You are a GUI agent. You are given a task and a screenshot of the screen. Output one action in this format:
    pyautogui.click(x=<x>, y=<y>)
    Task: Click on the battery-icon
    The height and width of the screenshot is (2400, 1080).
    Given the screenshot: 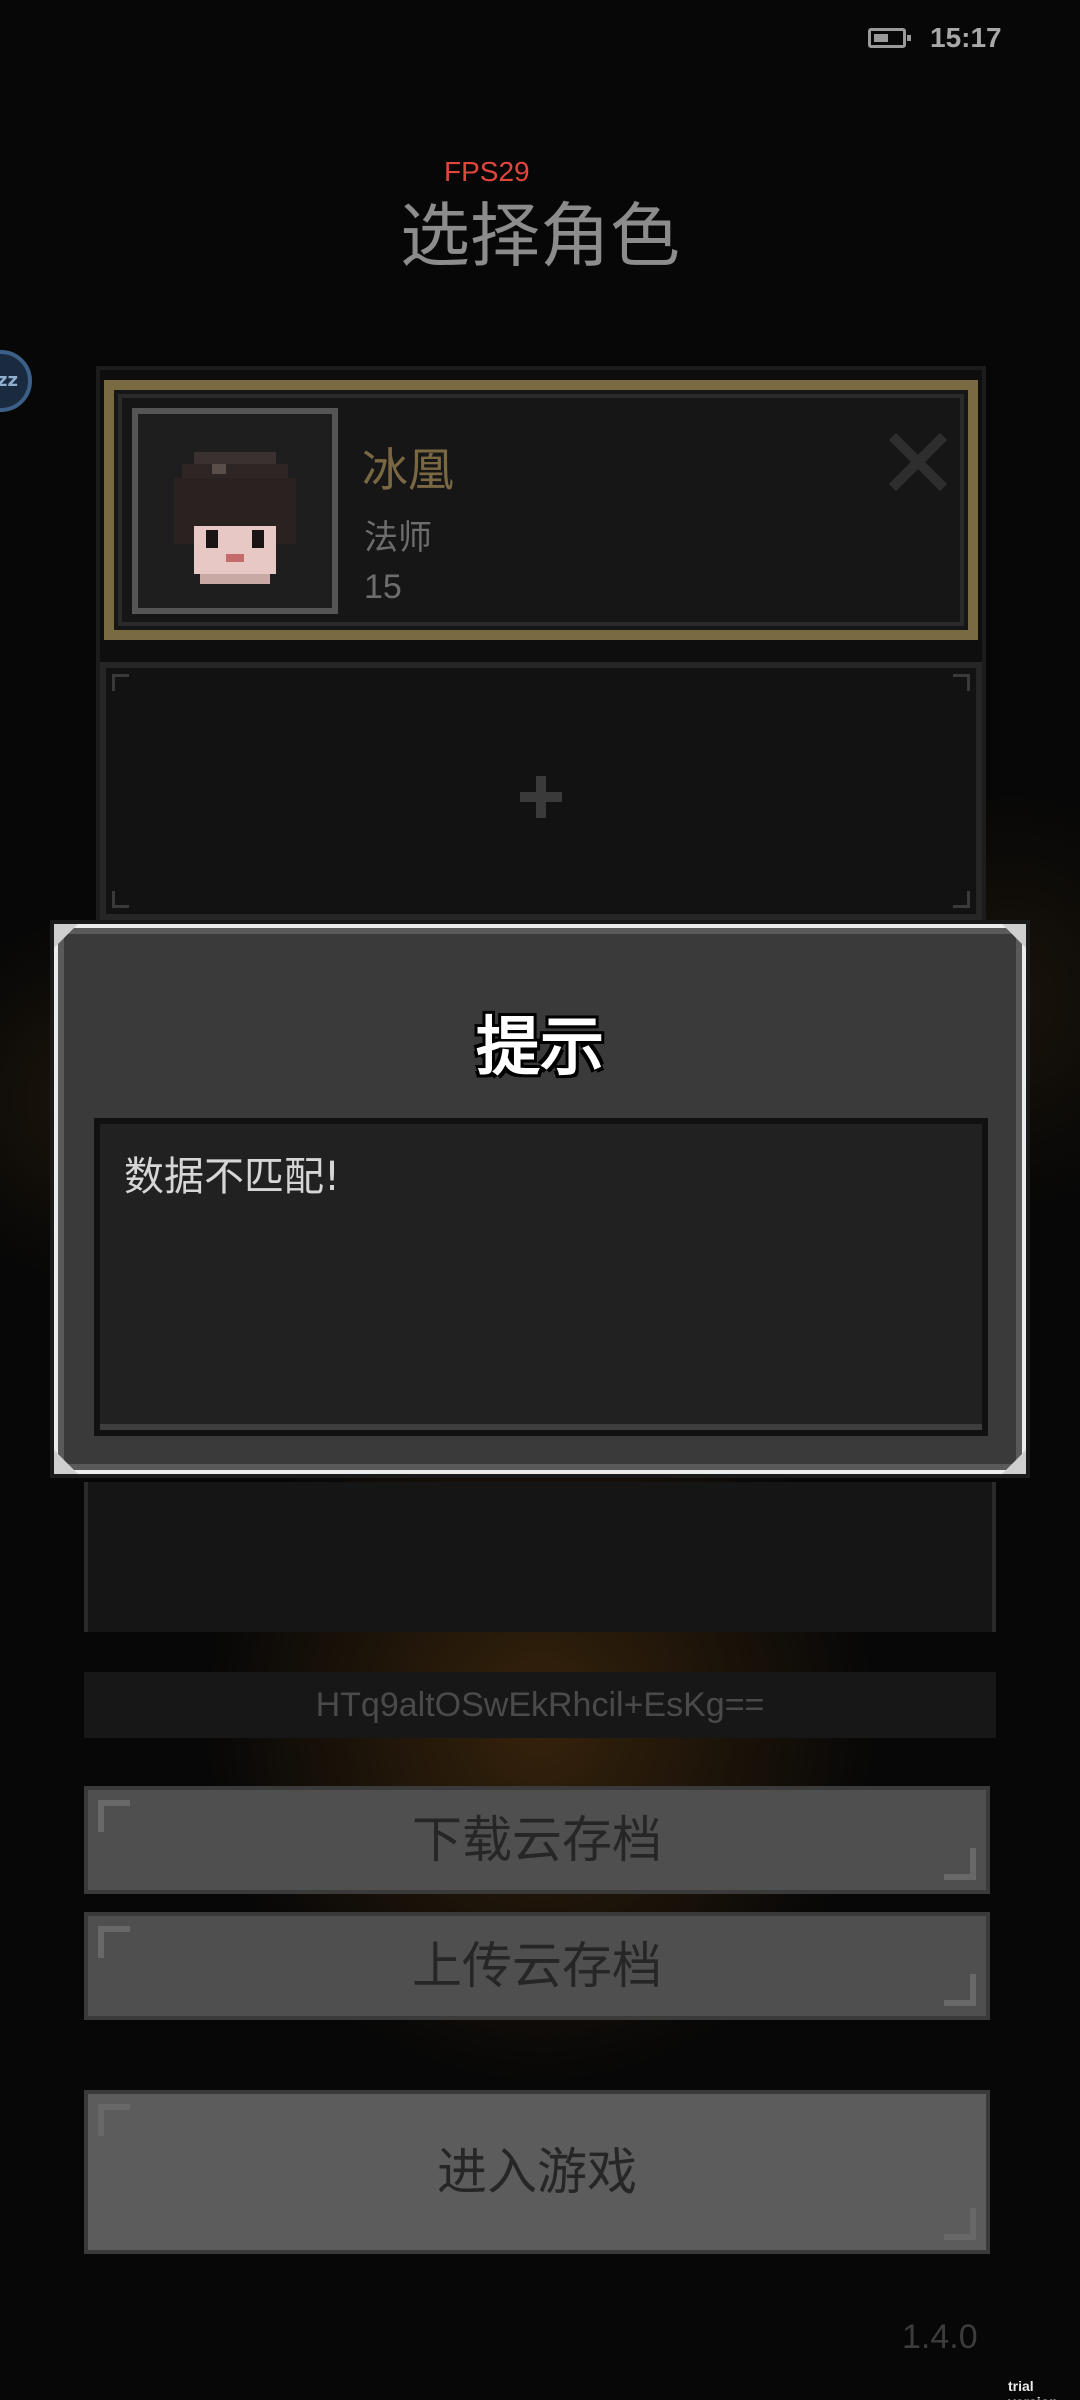 What is the action you would take?
    pyautogui.click(x=889, y=38)
    